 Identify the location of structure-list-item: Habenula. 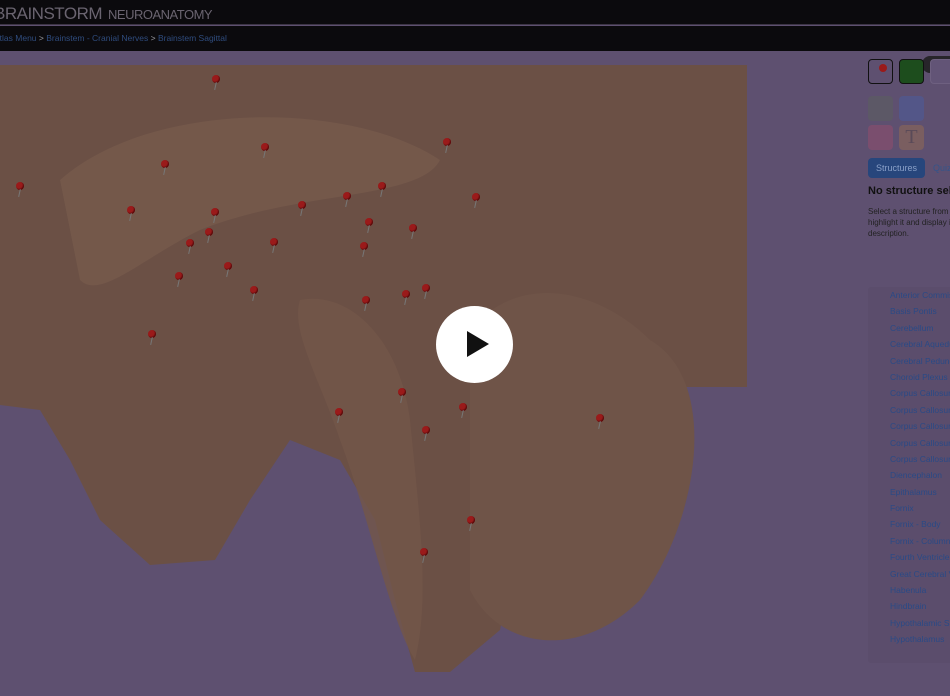
(909, 590).